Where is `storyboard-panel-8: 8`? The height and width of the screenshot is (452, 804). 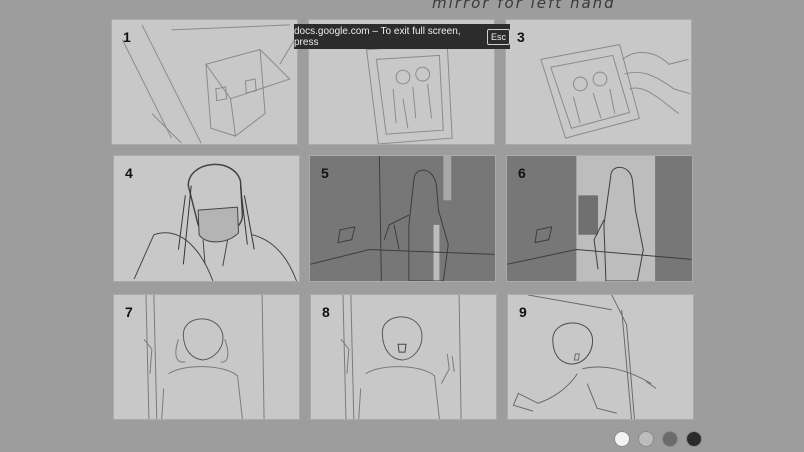
storyboard-panel-8: 8 is located at coordinates (403, 357).